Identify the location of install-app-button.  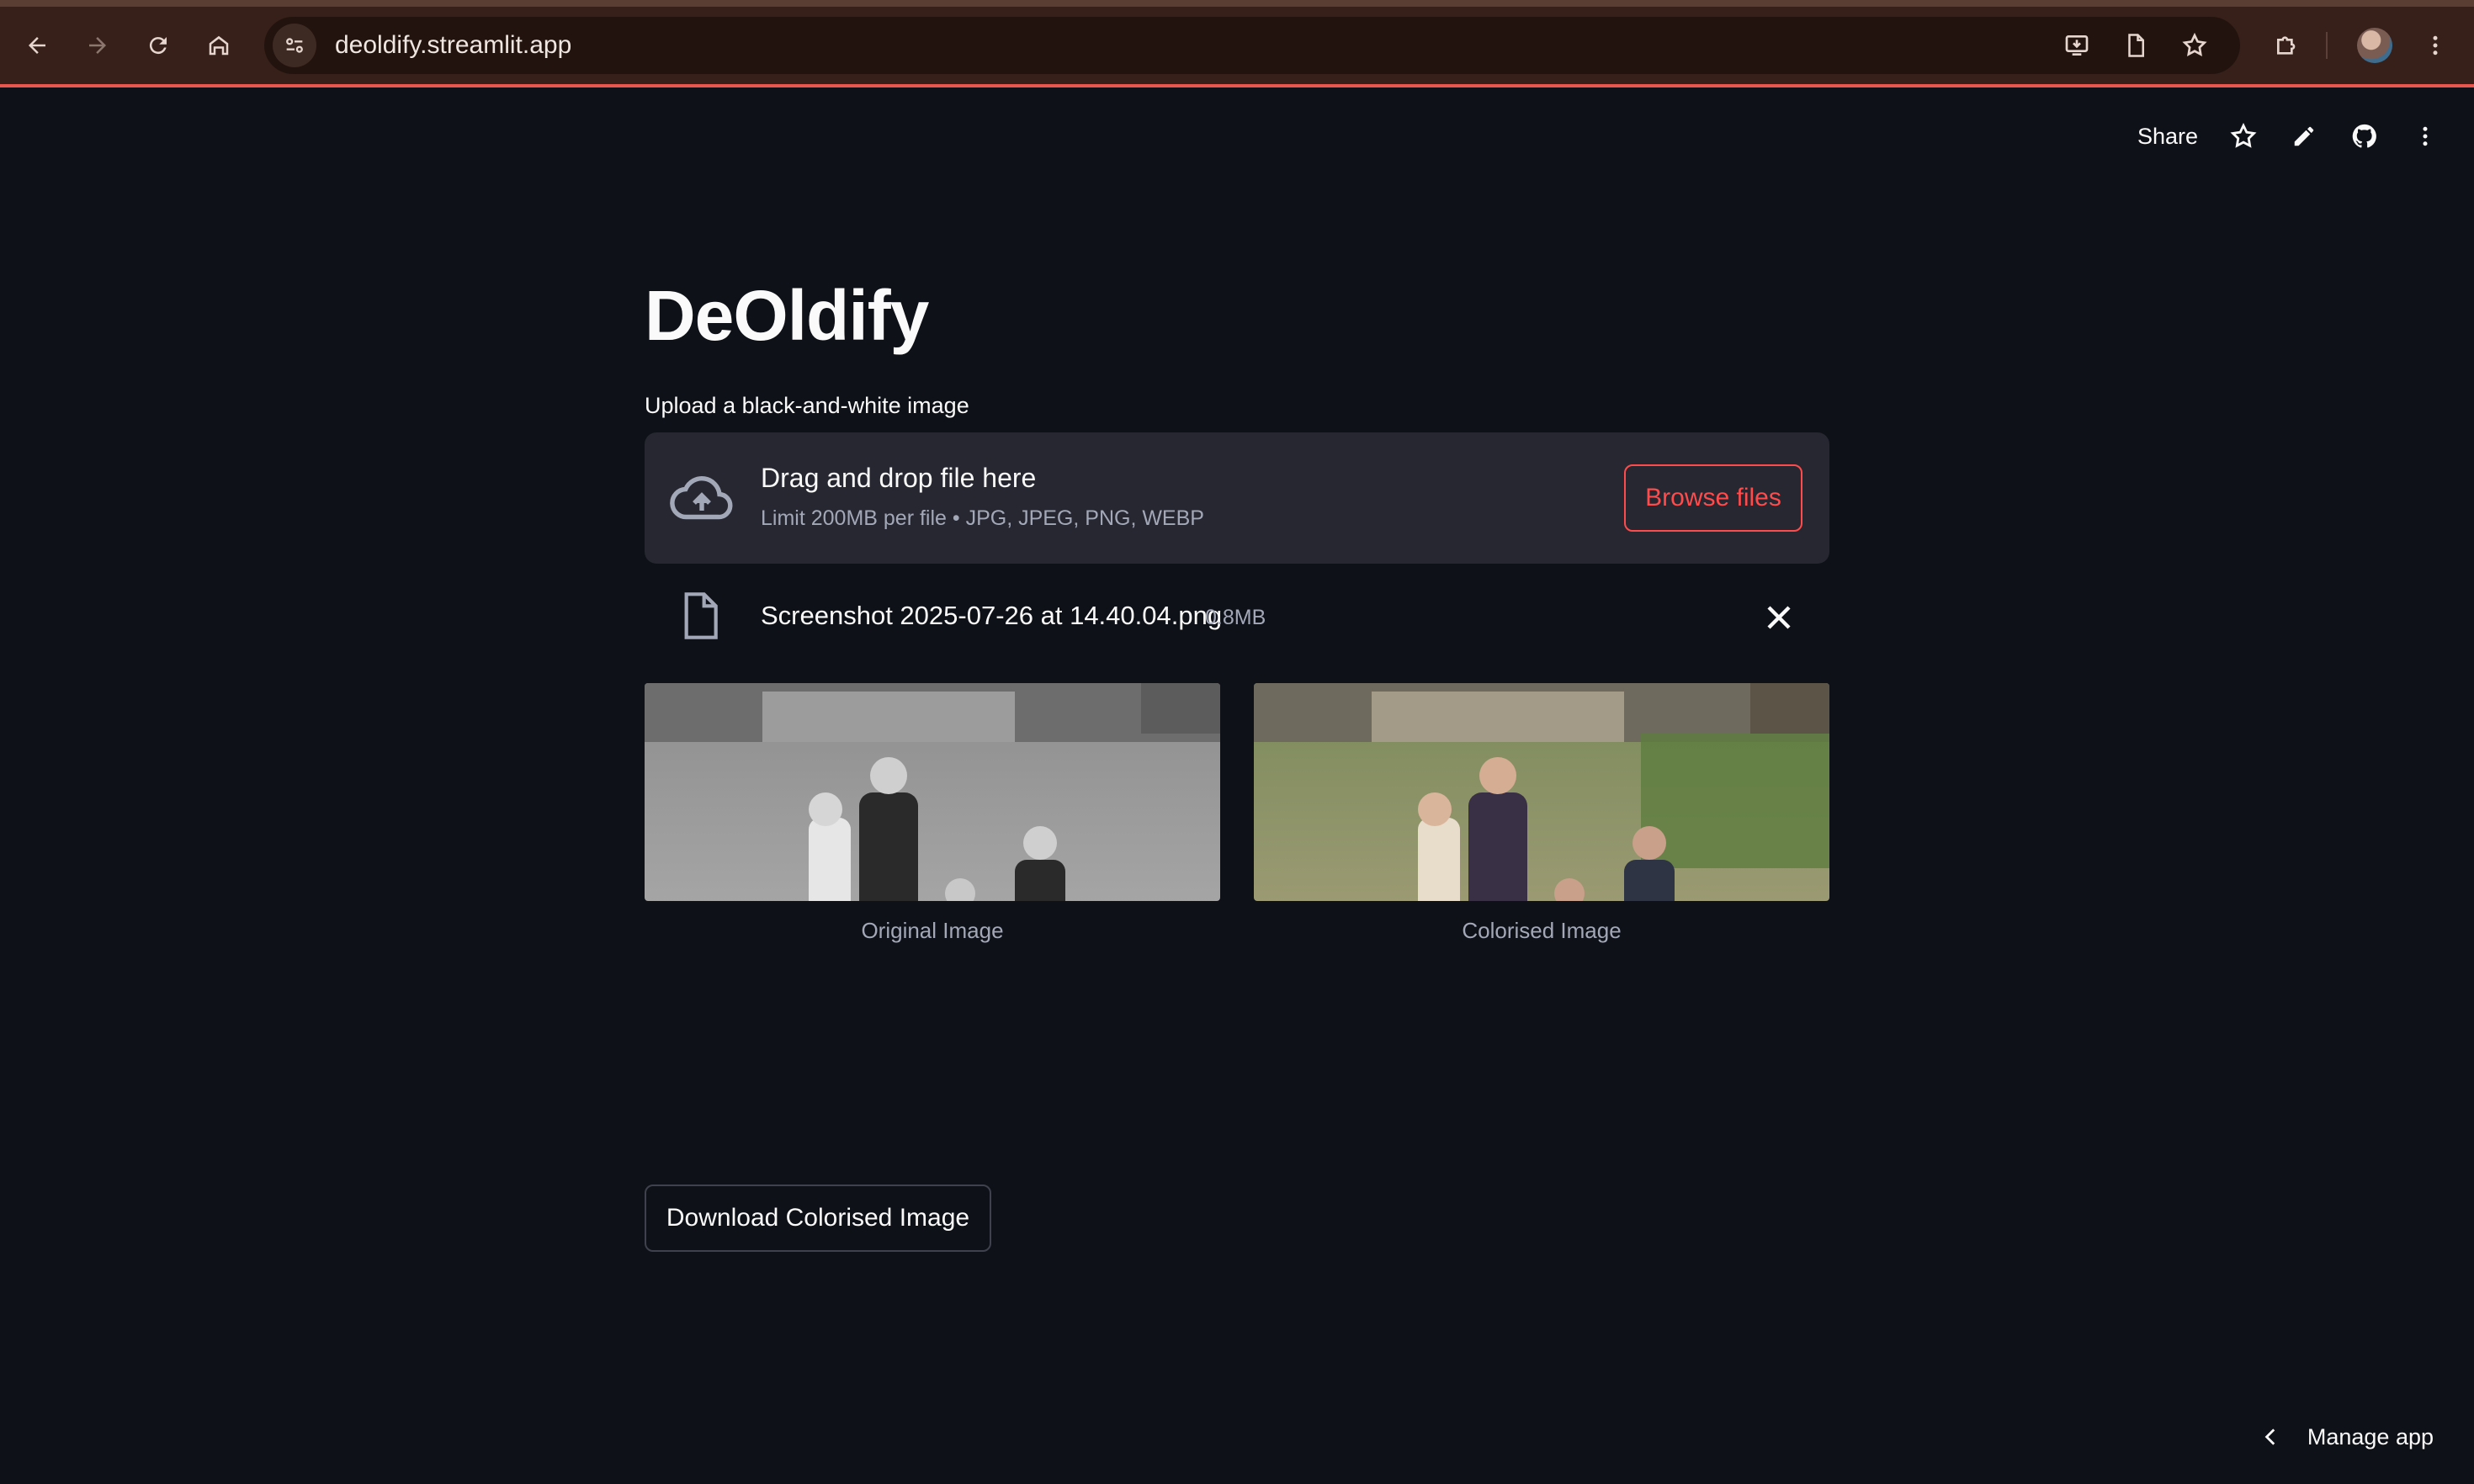
(2077, 45).